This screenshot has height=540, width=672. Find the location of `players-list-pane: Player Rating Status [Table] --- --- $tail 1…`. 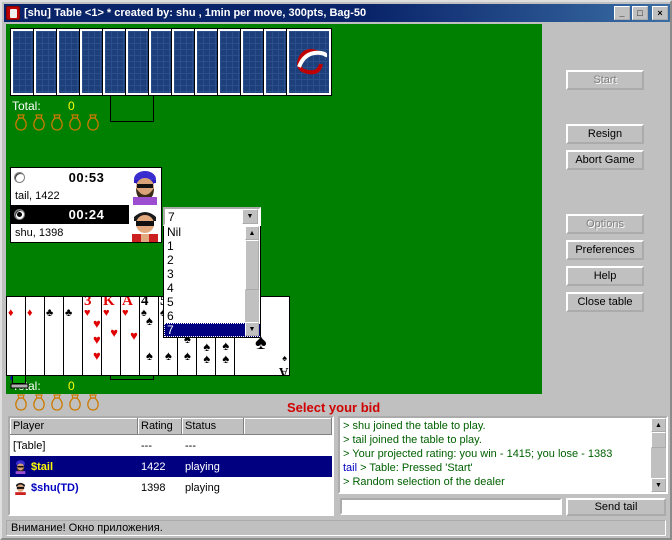

players-list-pane: Player Rating Status [Table] --- --- $tail 1… is located at coordinates (171, 466).